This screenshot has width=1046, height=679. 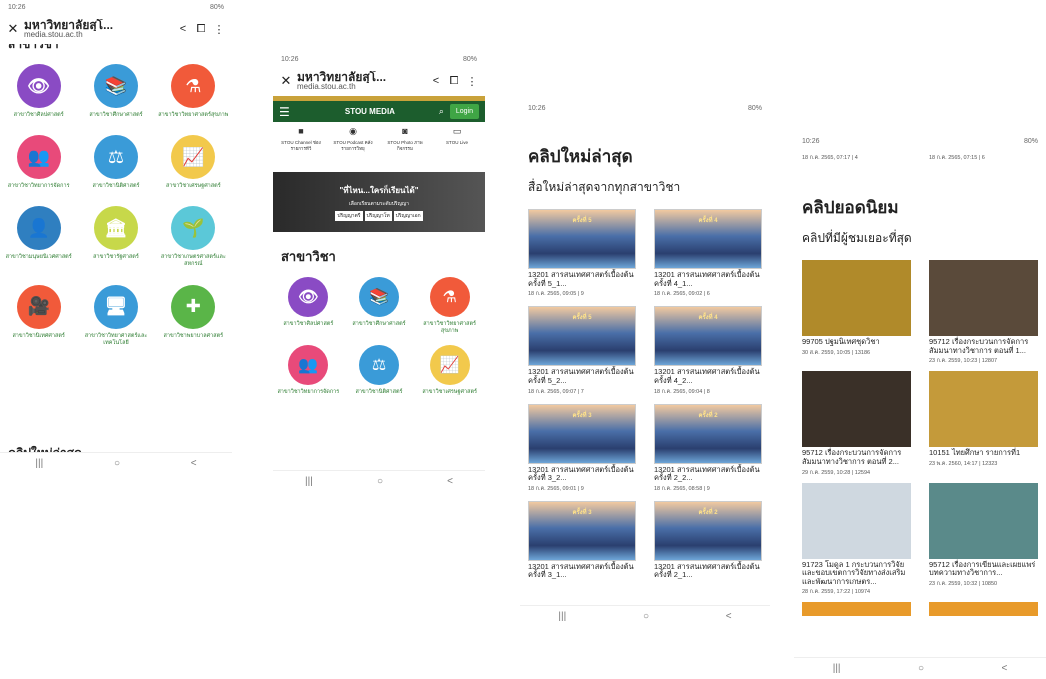 I want to click on login-button: Login, so click(x=464, y=111).